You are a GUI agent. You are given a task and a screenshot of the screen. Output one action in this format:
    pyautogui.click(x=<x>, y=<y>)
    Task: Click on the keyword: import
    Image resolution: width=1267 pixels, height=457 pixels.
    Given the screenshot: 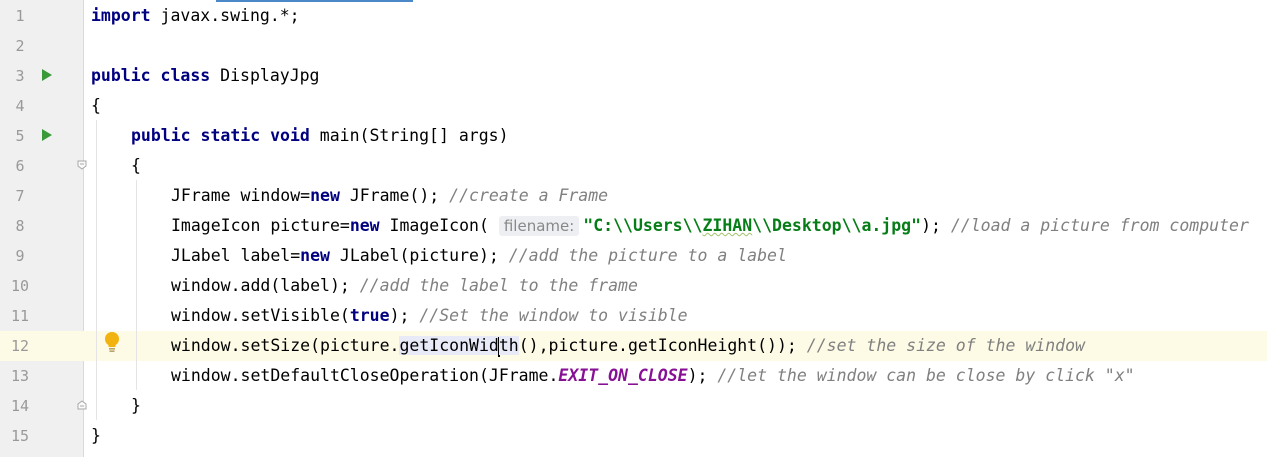 What is the action you would take?
    pyautogui.click(x=121, y=15)
    